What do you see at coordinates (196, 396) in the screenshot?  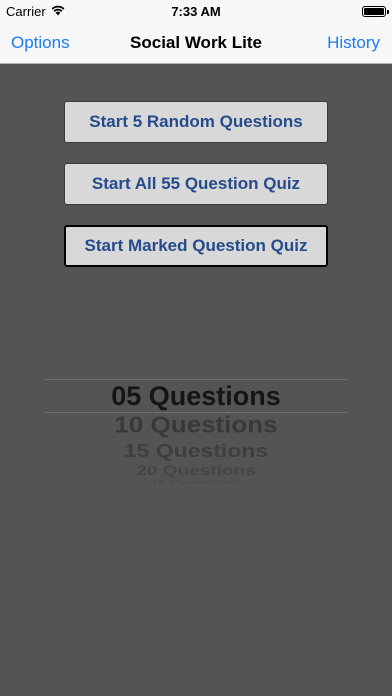 I see `picker-option-selected: 05 Questions` at bounding box center [196, 396].